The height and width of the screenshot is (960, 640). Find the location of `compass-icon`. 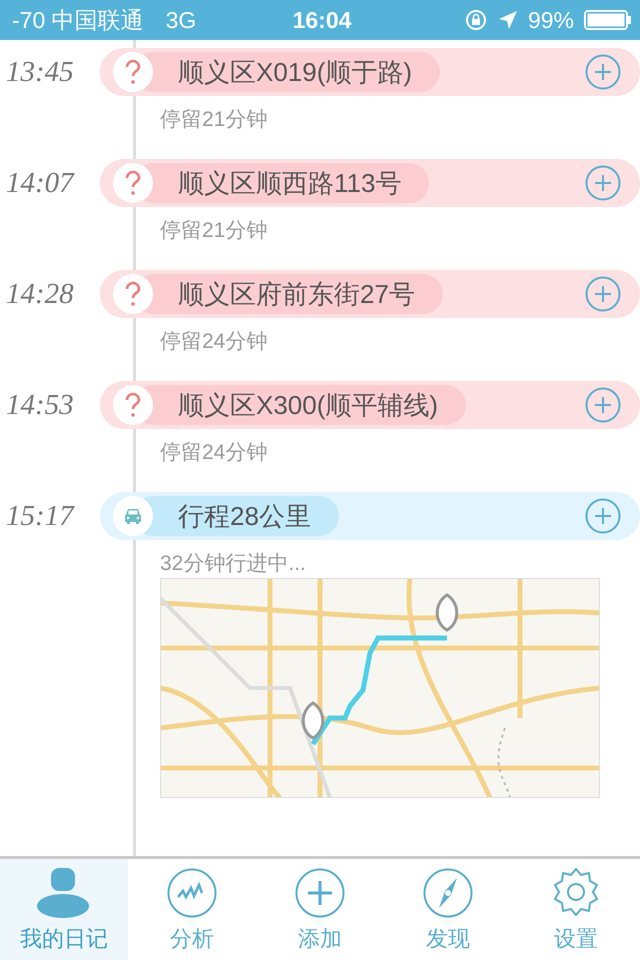

compass-icon is located at coordinates (448, 893).